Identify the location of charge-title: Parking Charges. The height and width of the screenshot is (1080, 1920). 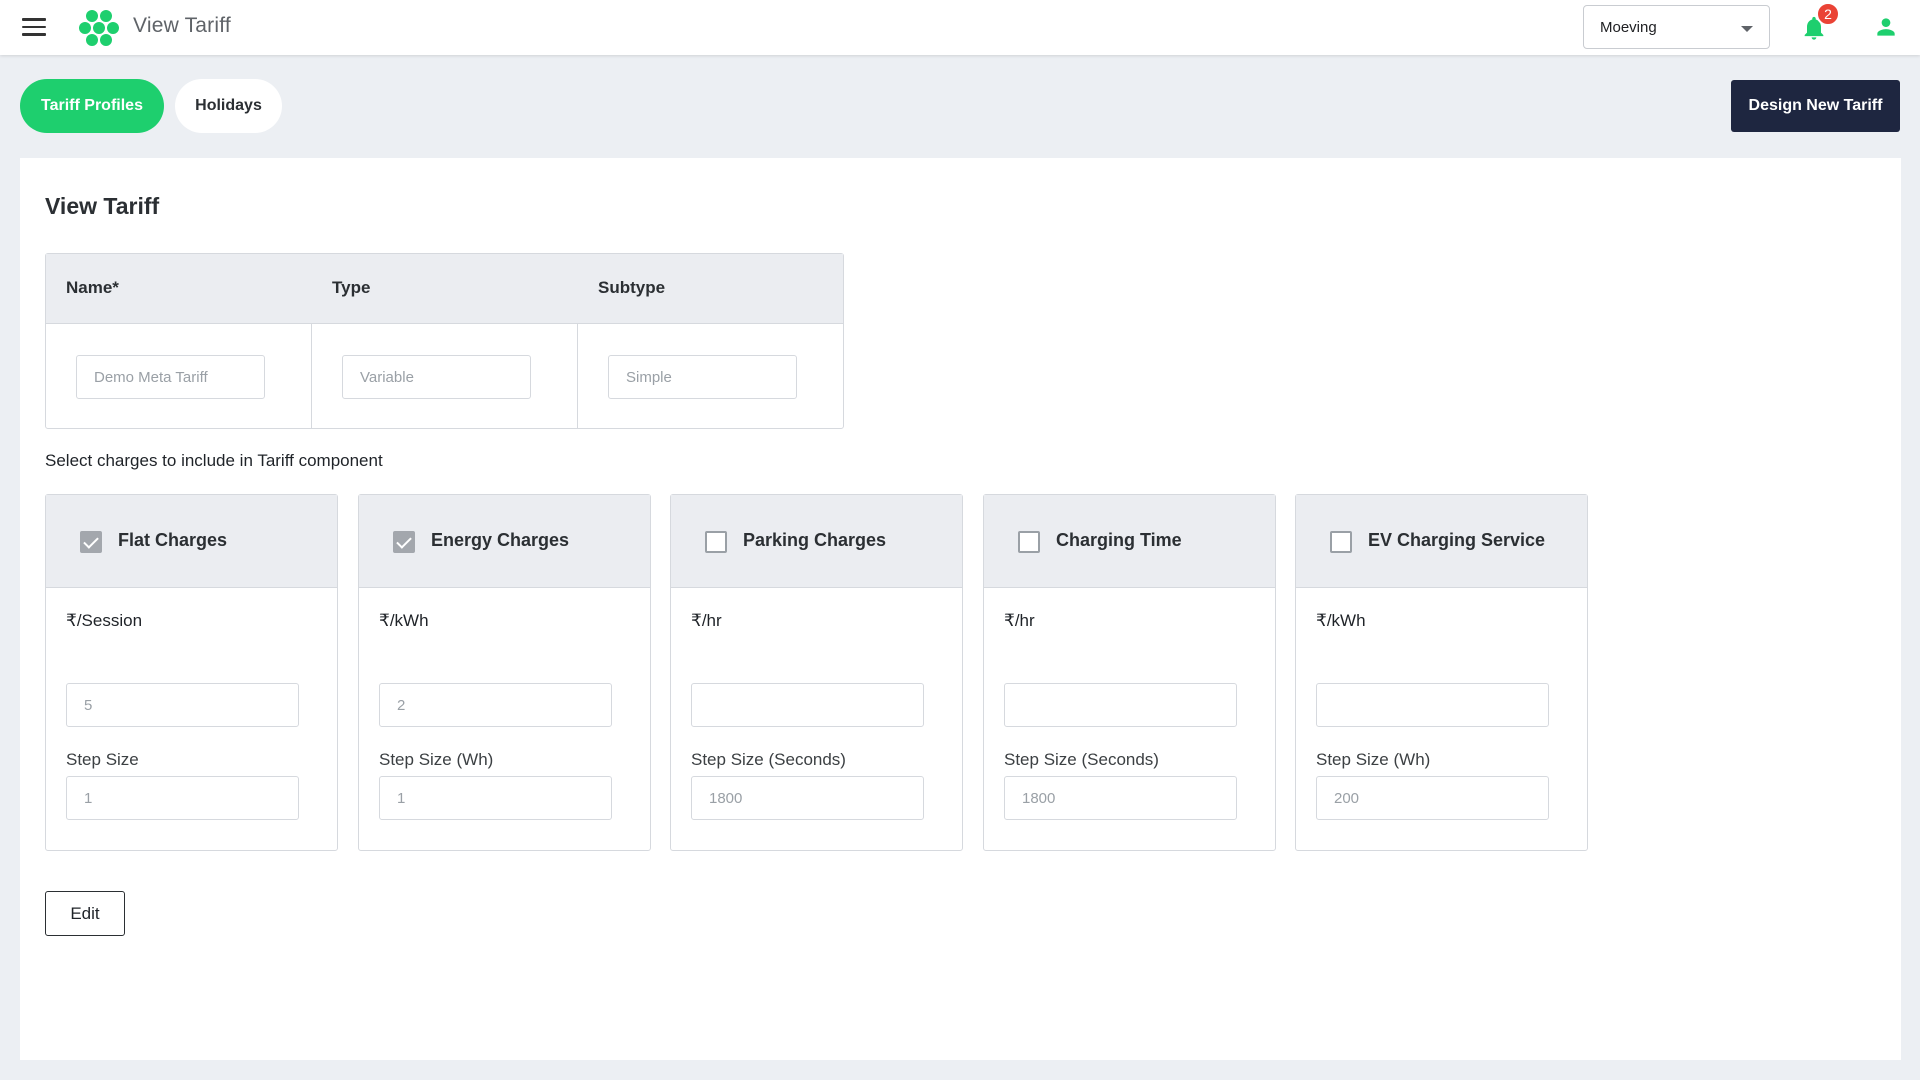
(815, 540).